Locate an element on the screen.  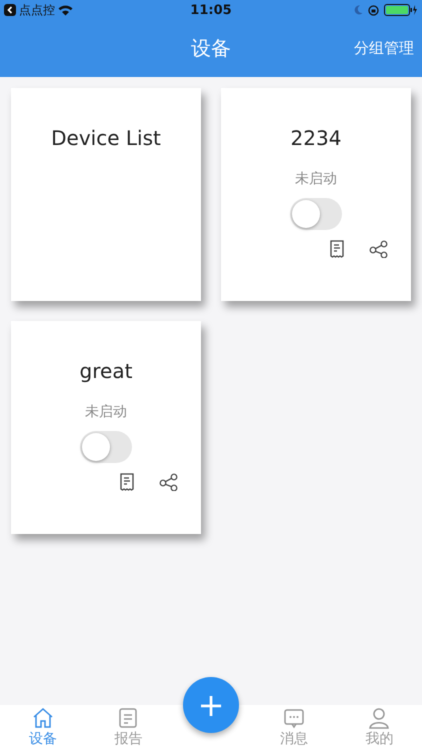
wifi-icon is located at coordinates (65, 10).